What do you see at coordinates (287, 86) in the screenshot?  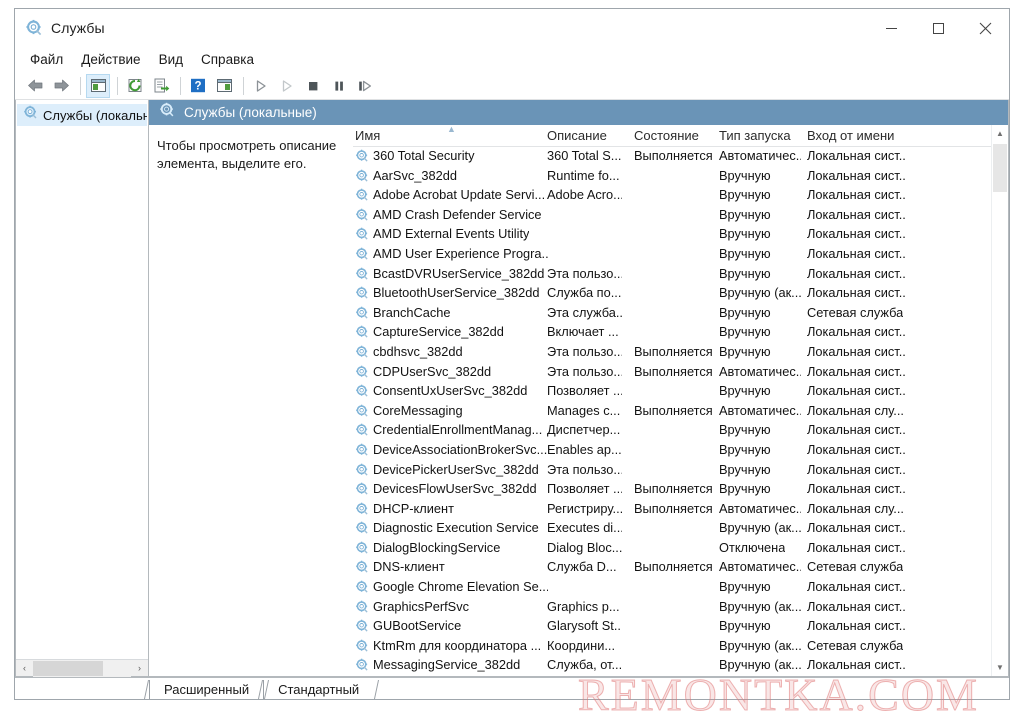 I see `resume-service-icon` at bounding box center [287, 86].